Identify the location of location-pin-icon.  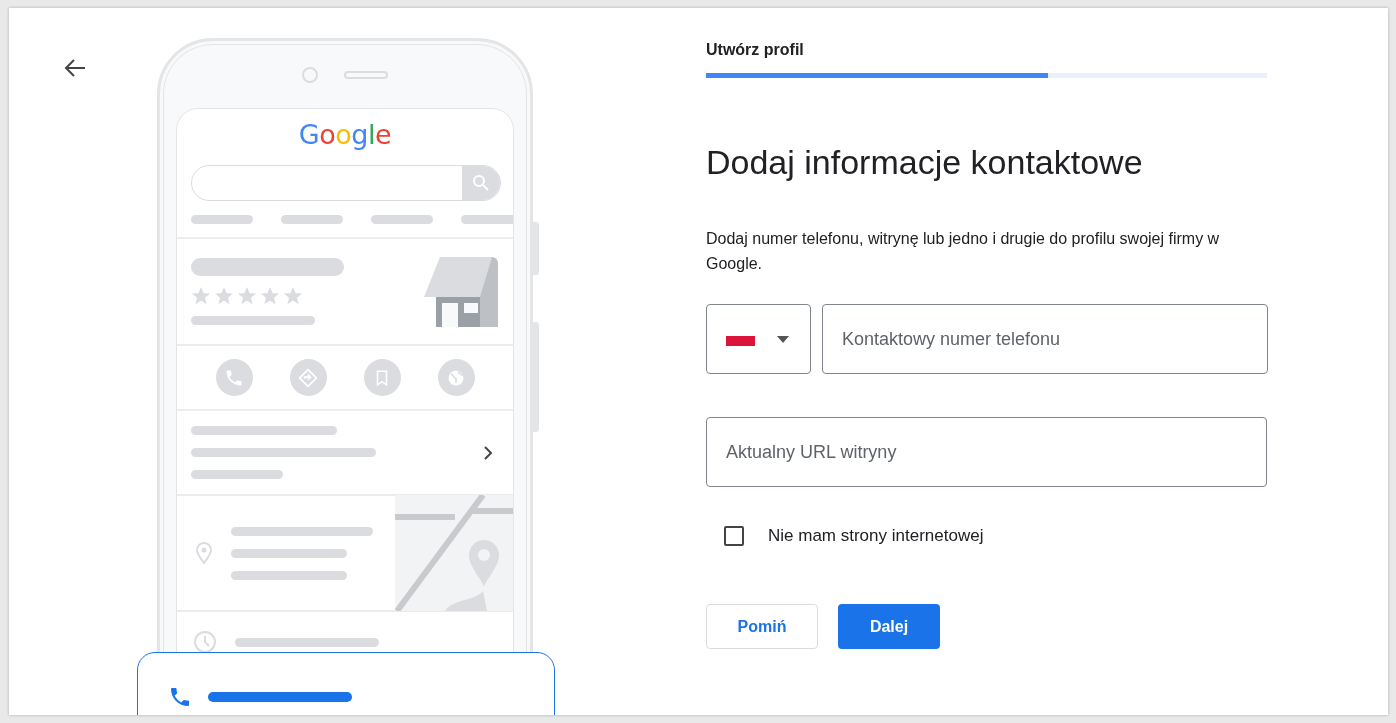
(204, 553).